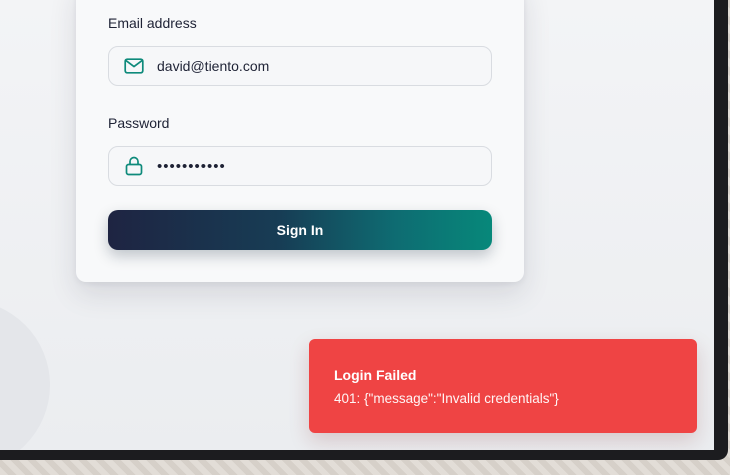 The height and width of the screenshot is (475, 730). I want to click on password-input: •••••••••••, so click(317, 166).